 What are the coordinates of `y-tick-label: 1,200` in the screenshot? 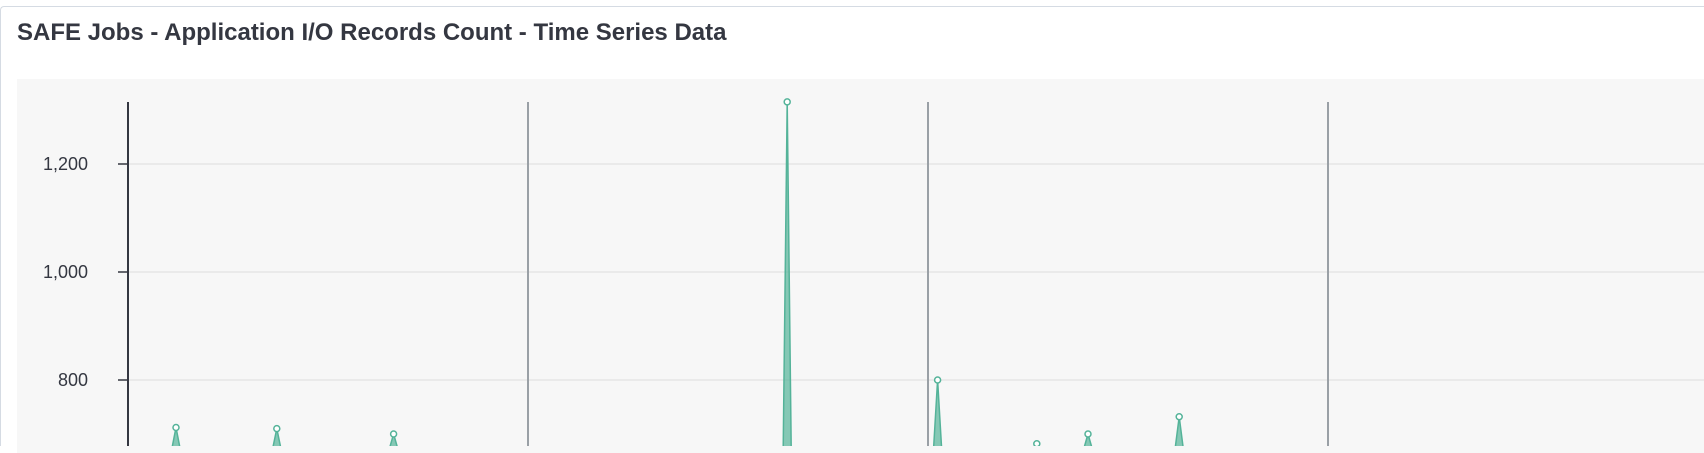 It's located at (65, 164).